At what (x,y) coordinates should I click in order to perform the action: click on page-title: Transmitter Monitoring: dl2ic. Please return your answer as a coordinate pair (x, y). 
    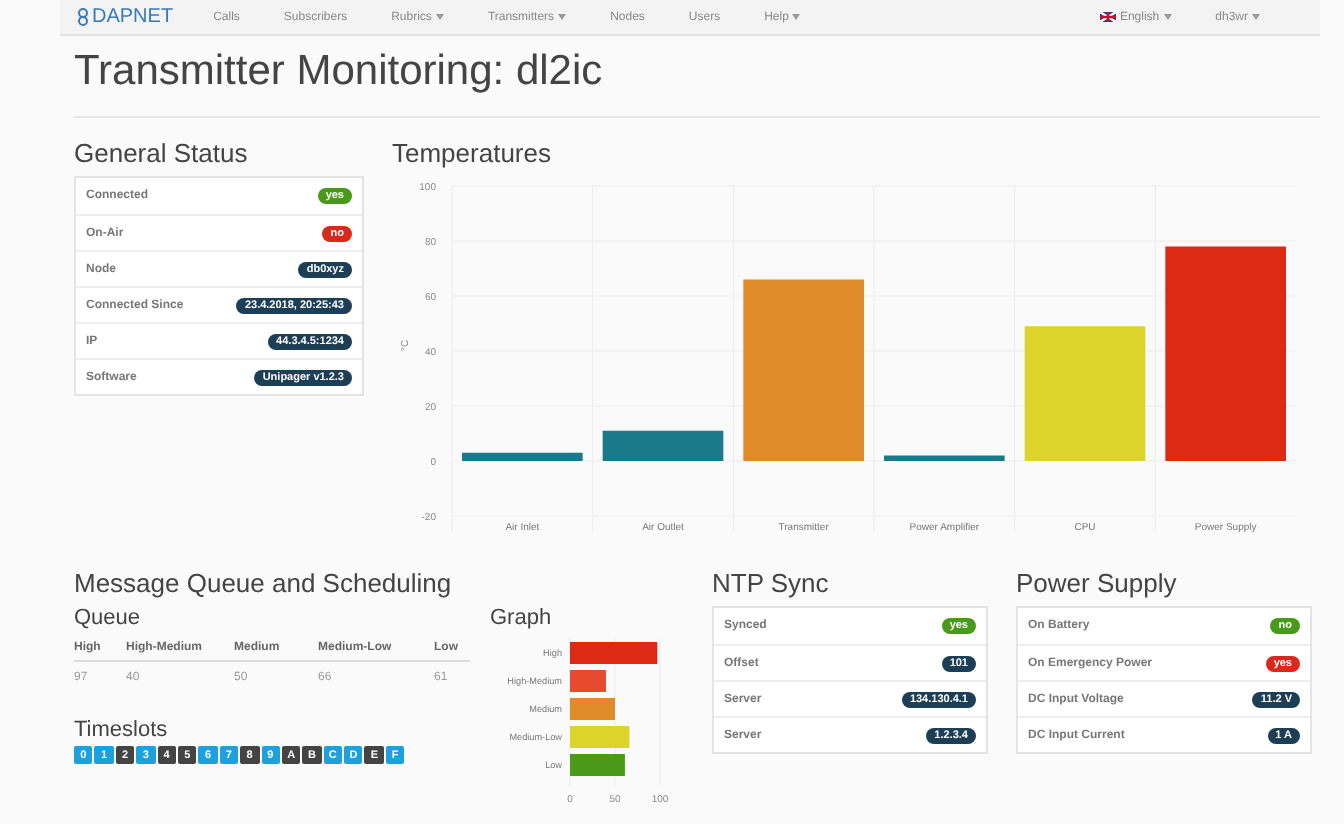
    Looking at the image, I should click on (697, 83).